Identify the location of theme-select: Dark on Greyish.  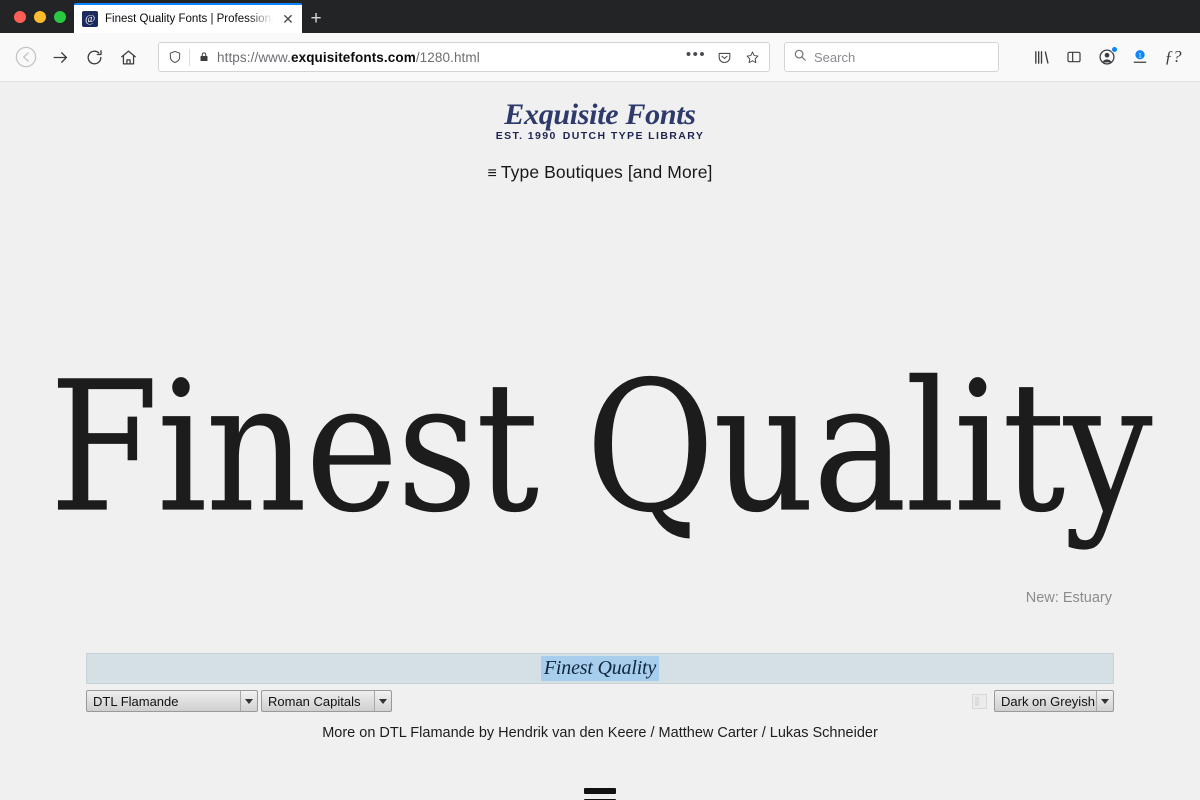
(1054, 701).